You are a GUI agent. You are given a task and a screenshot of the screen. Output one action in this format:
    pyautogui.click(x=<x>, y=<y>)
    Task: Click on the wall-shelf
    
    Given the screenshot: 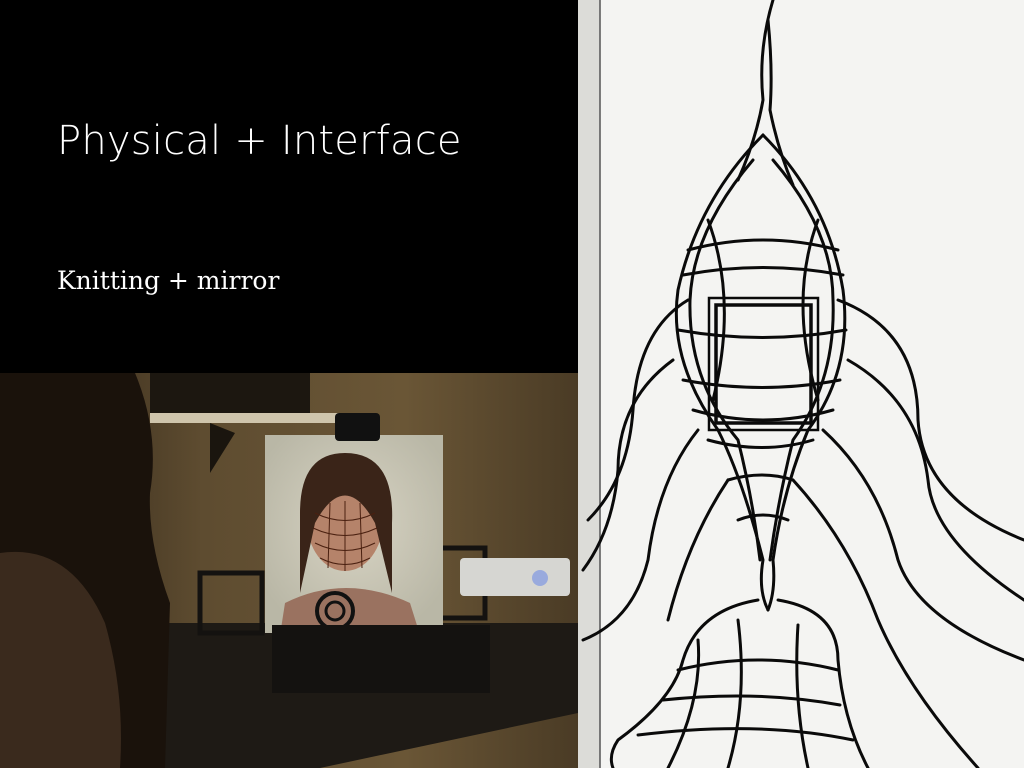 What is the action you would take?
    pyautogui.click(x=250, y=418)
    